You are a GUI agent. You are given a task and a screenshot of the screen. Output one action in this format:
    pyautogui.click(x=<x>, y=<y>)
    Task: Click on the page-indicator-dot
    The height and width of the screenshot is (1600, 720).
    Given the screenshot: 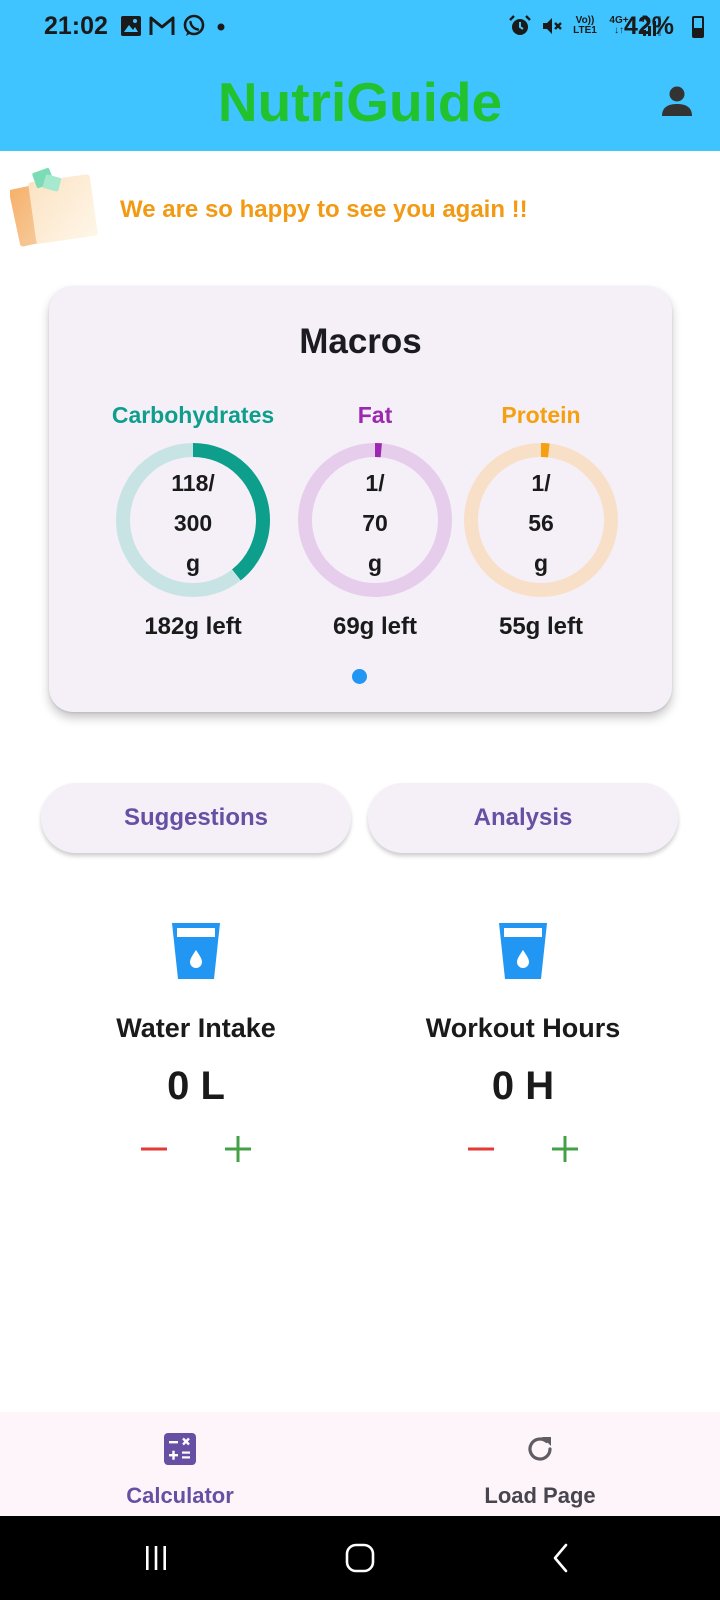 What is the action you would take?
    pyautogui.click(x=359, y=676)
    